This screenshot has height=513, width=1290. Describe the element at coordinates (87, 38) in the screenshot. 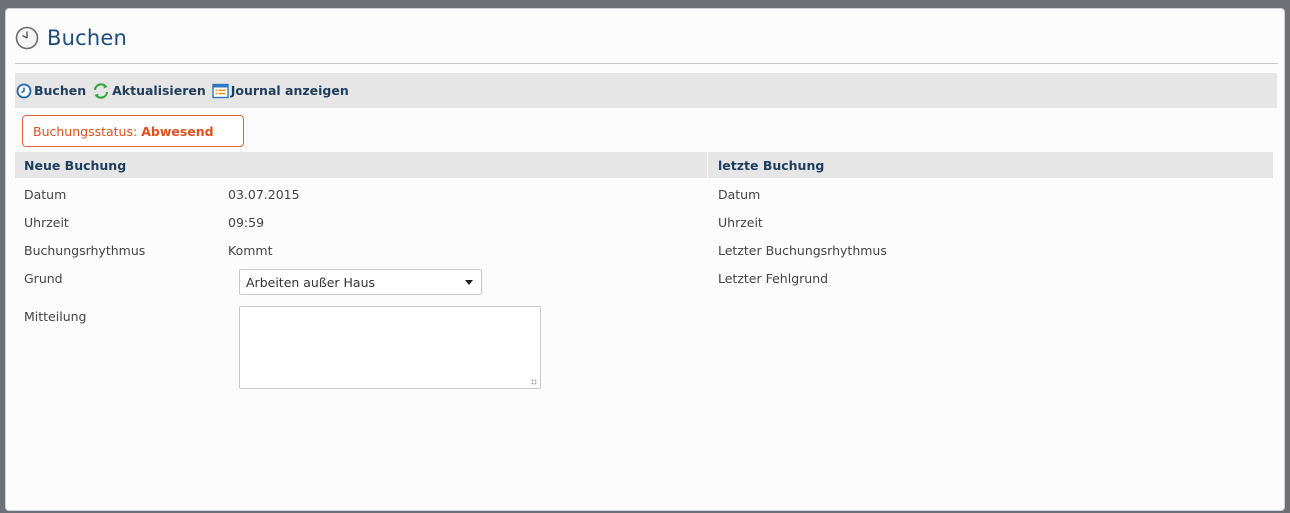

I see `page-title: Buchen` at that location.